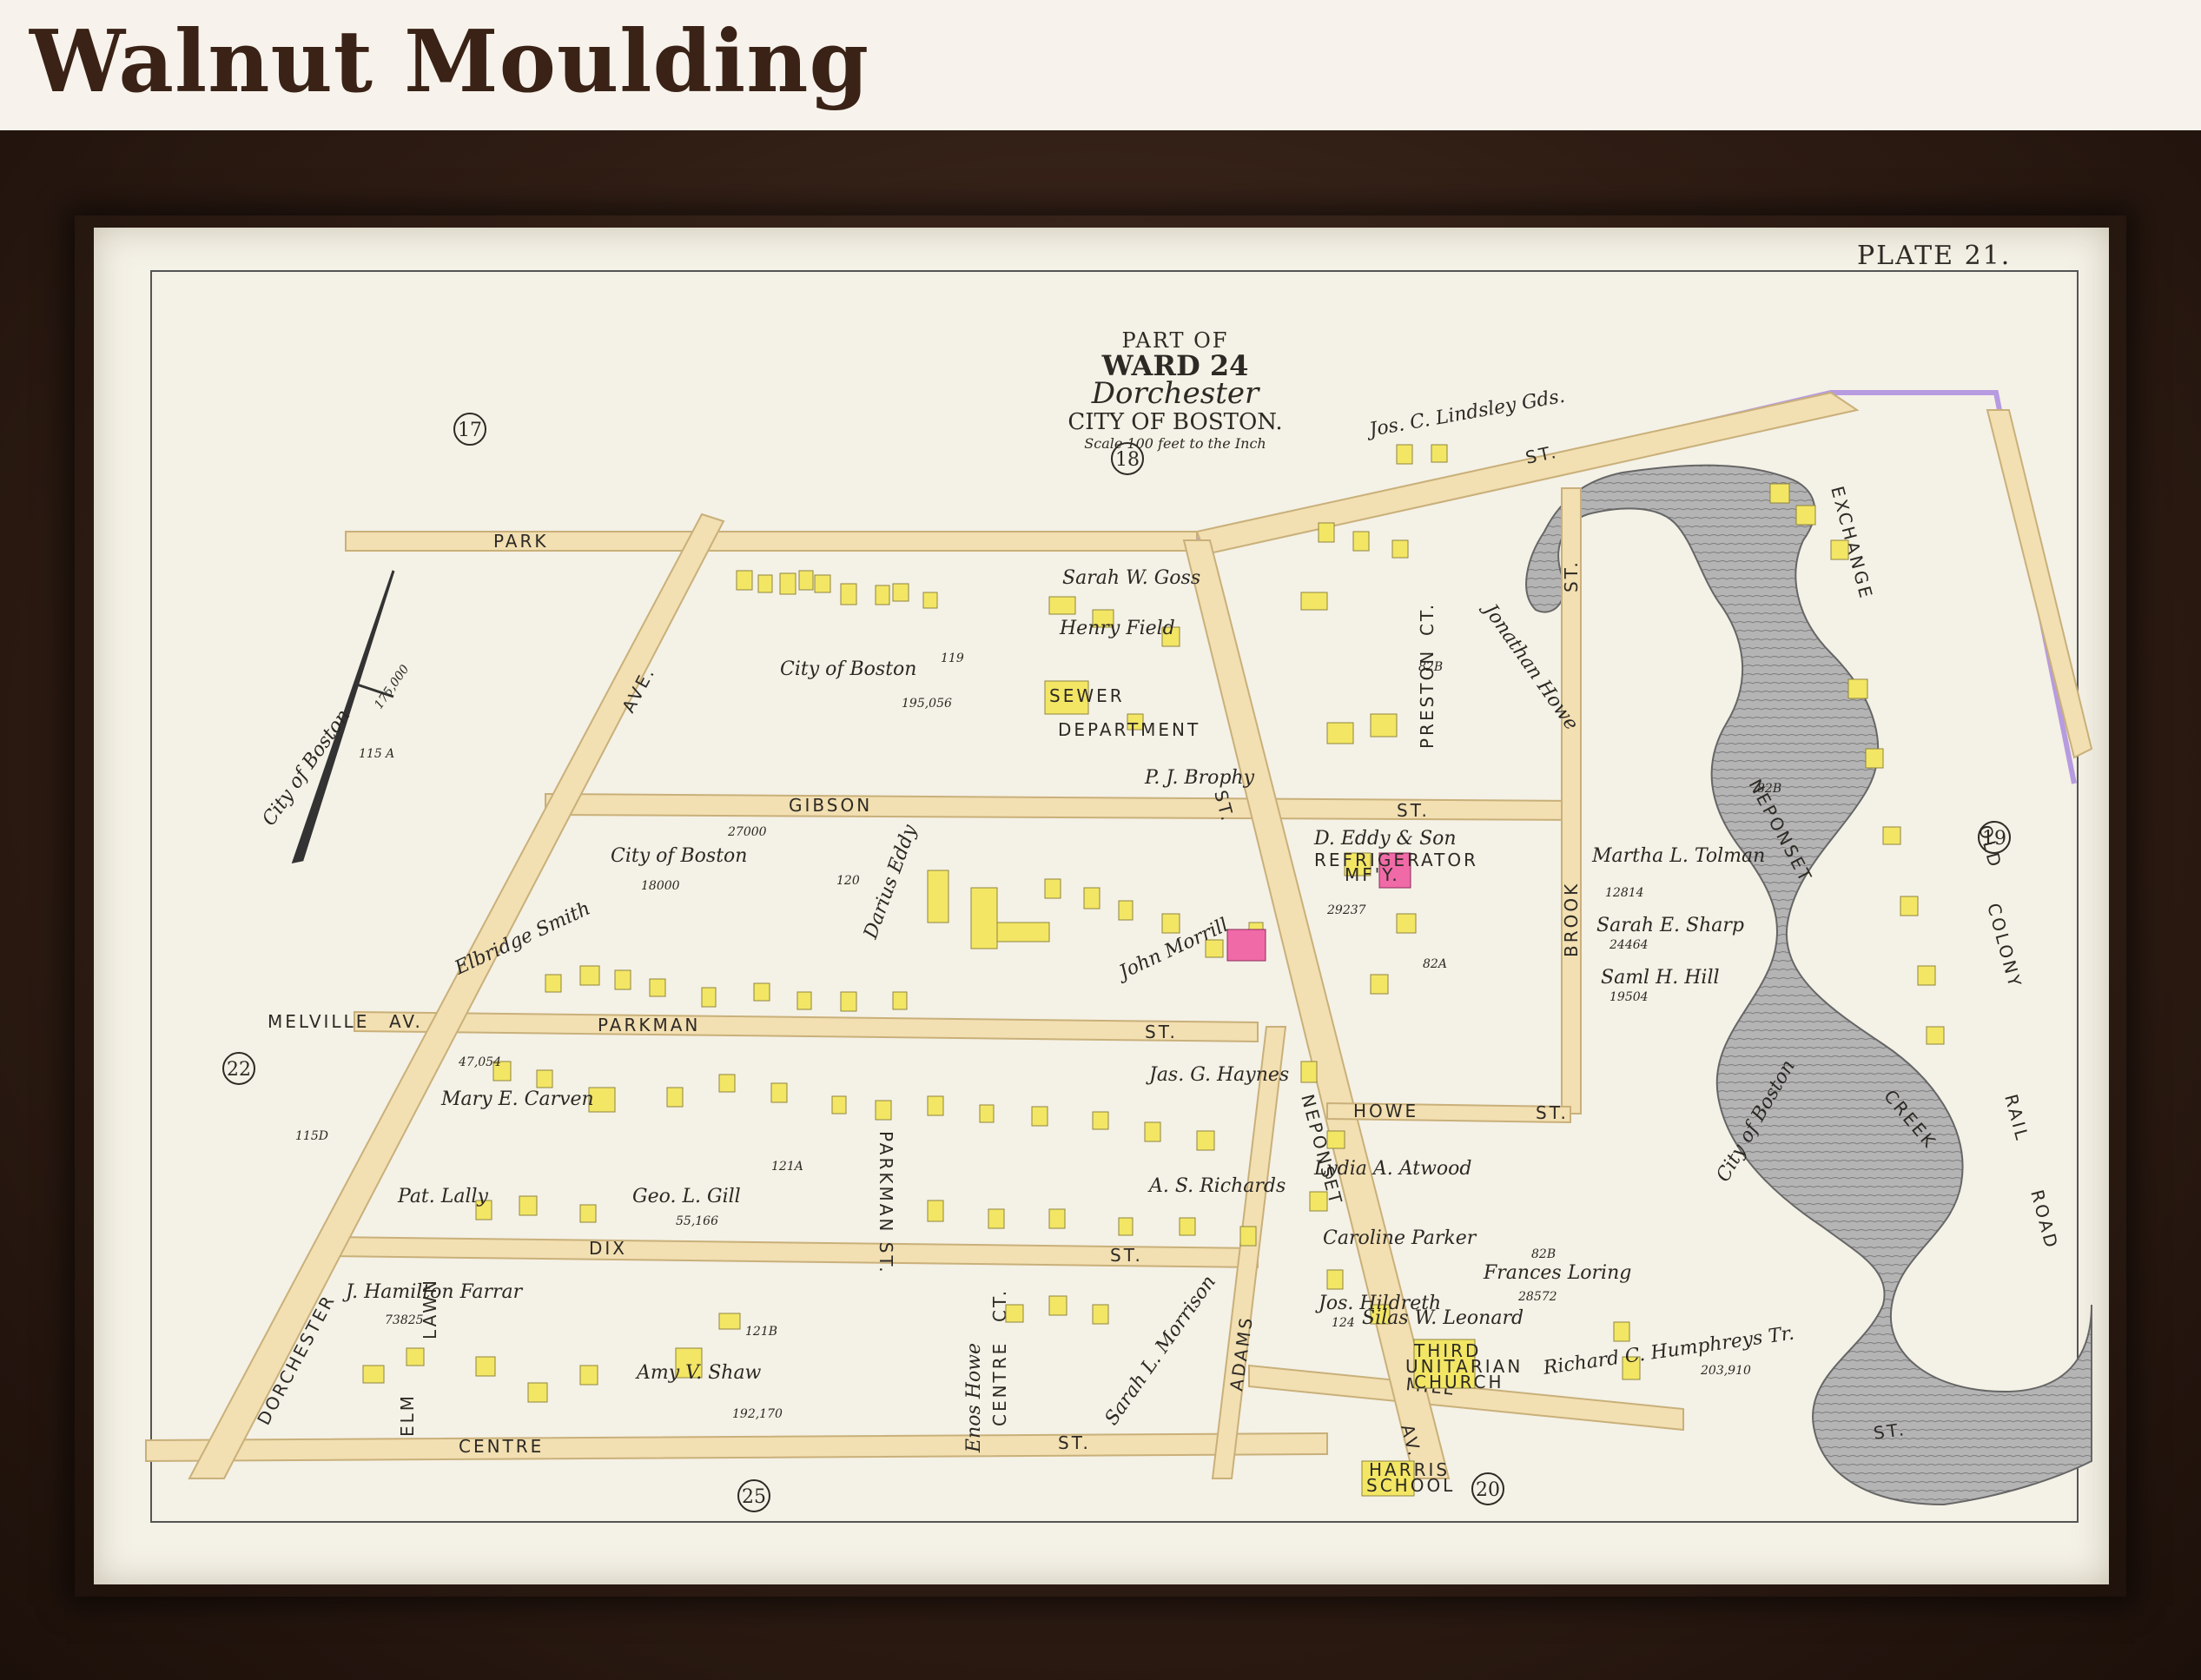 The height and width of the screenshot is (1680, 2201). Describe the element at coordinates (1160, 1351) in the screenshot. I see `owner-sarah-morrison: Sarah L. Morrison` at that location.